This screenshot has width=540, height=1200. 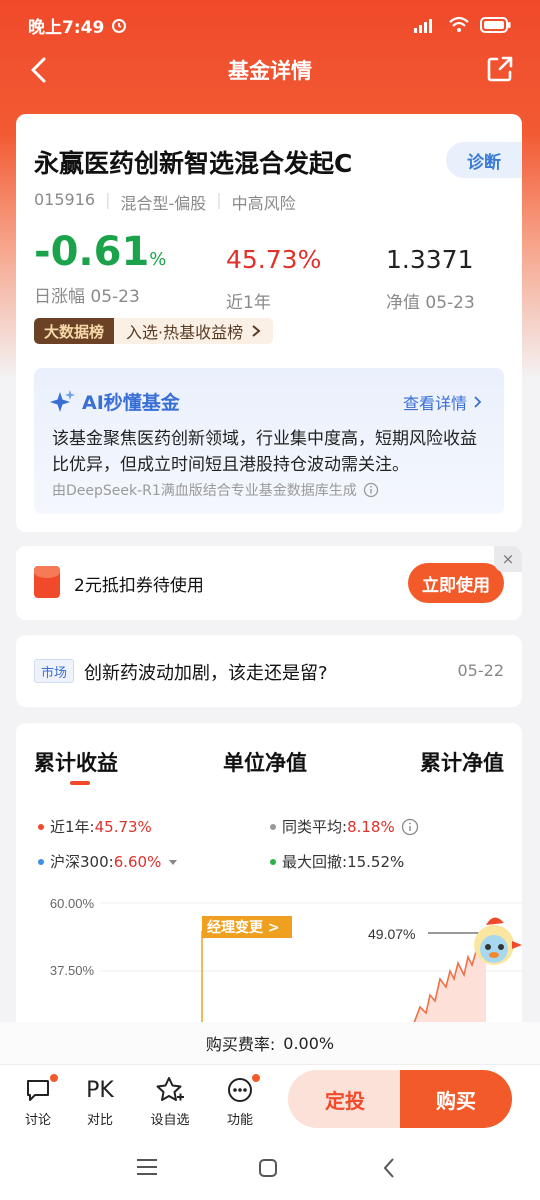 I want to click on chart-end-value: 49.07%, so click(x=391, y=934).